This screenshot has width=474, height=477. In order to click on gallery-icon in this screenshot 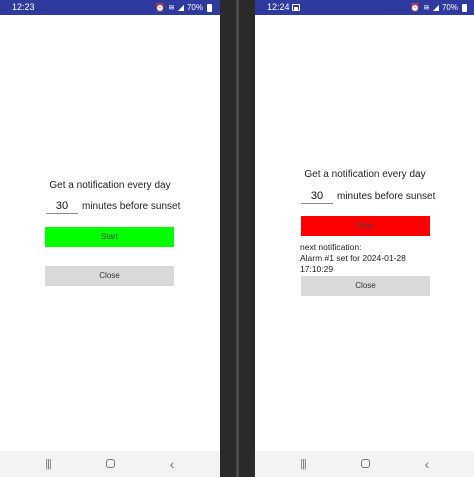, I will do `click(296, 7)`.